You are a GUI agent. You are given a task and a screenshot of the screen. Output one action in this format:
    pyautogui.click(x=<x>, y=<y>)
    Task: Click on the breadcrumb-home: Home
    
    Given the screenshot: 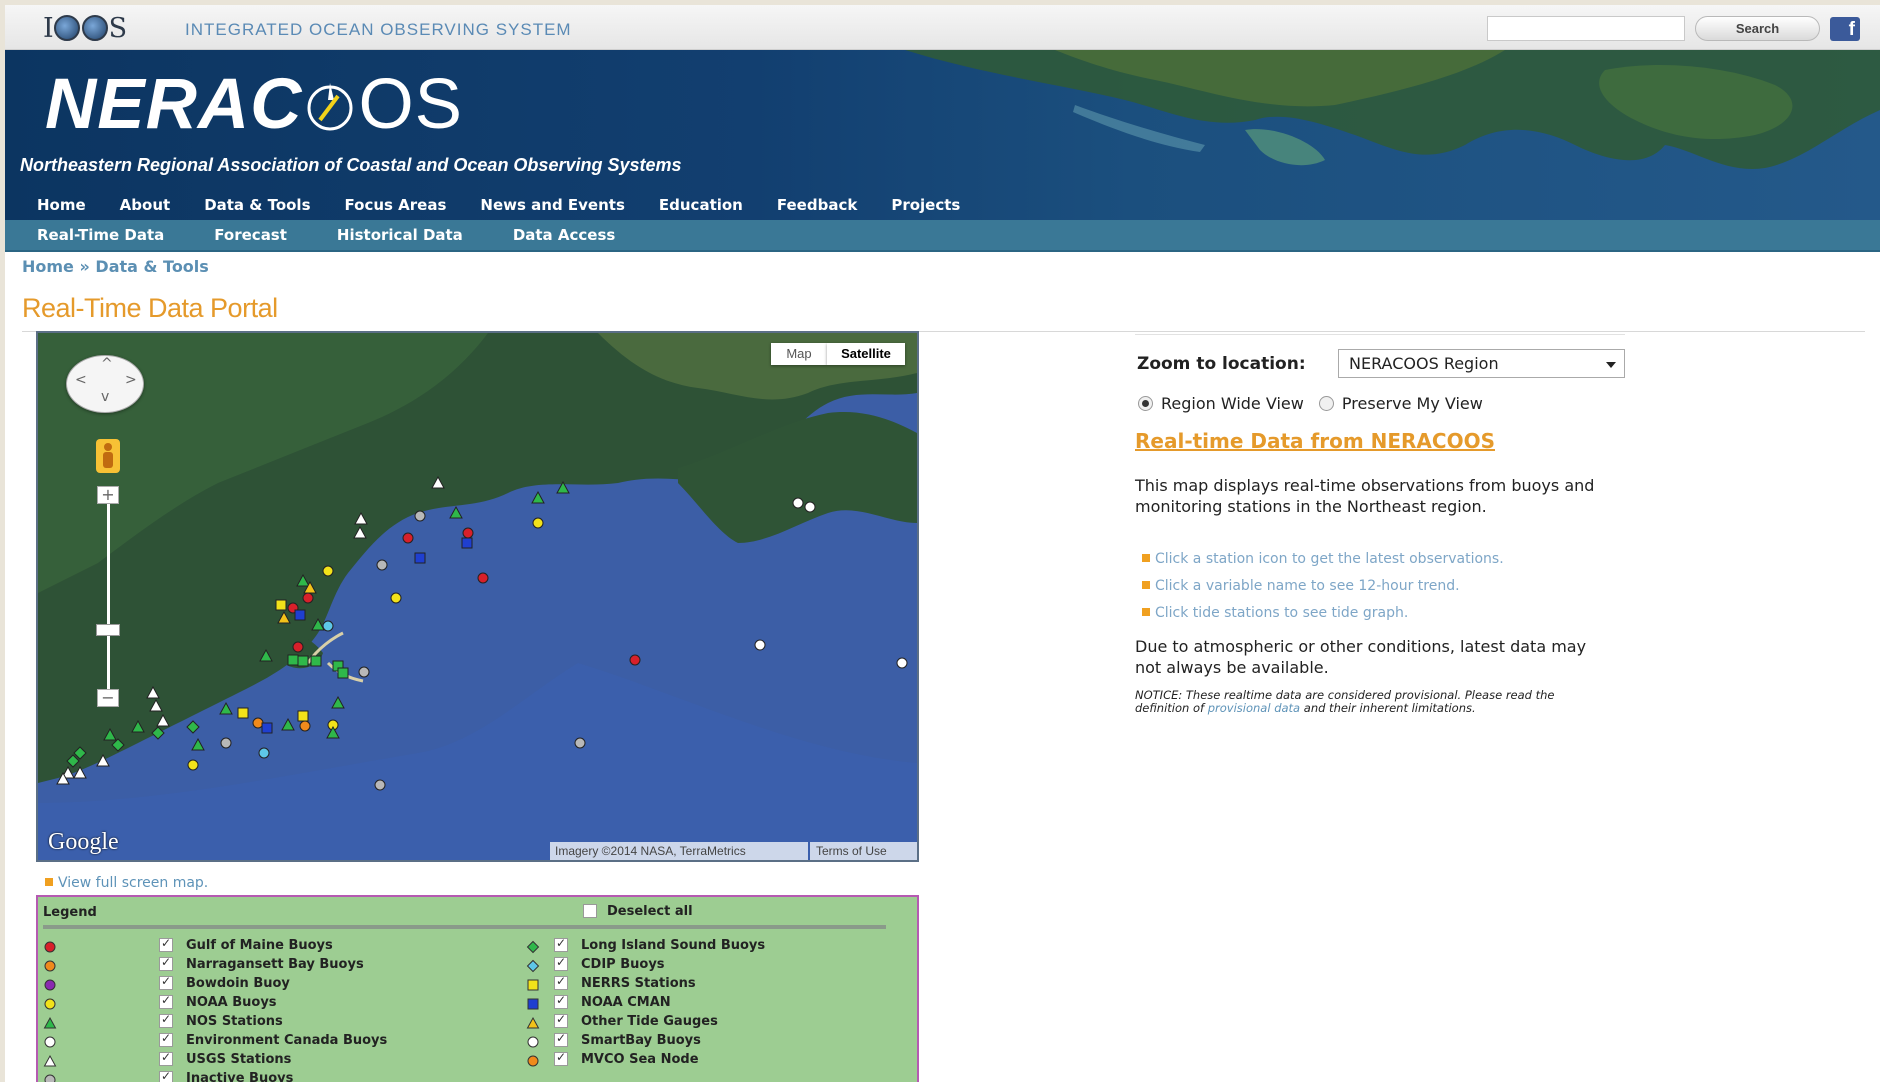 What is the action you would take?
    pyautogui.click(x=48, y=266)
    